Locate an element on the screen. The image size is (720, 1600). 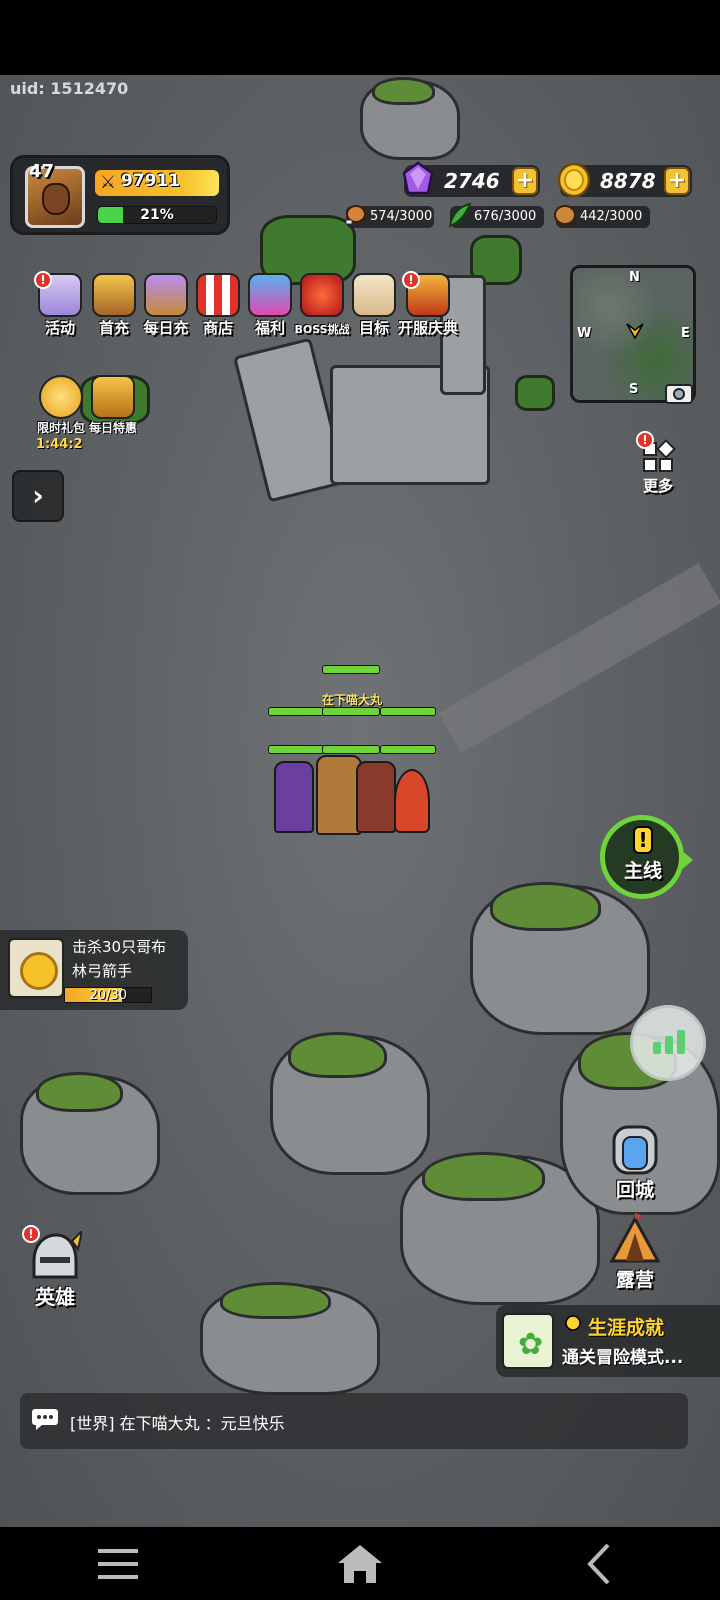
activity-goals: 目标 is located at coordinates (374, 307).